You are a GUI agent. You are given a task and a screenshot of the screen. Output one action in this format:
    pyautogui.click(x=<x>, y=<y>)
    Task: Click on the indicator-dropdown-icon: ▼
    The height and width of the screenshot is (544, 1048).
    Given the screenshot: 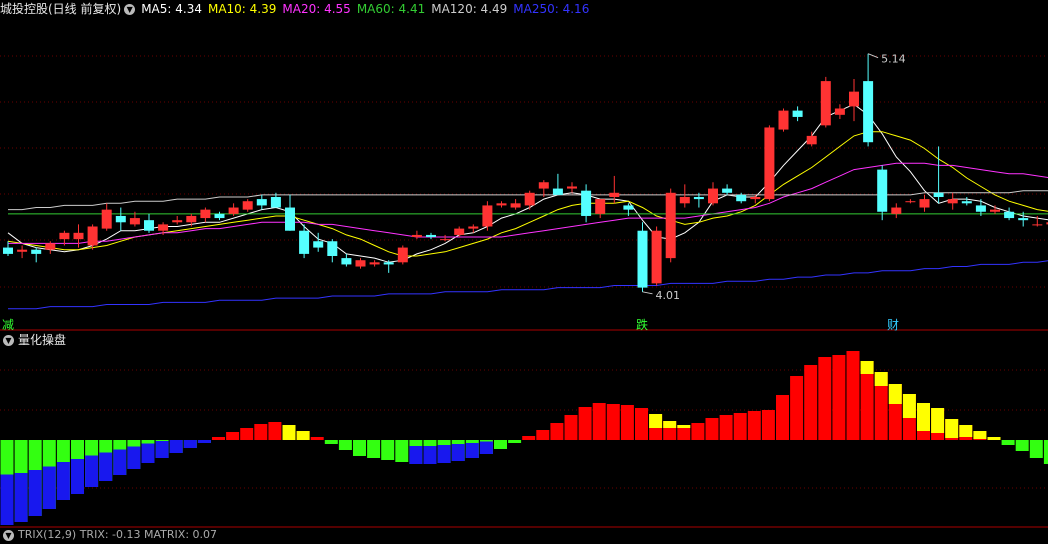 What is the action you would take?
    pyautogui.click(x=8, y=340)
    